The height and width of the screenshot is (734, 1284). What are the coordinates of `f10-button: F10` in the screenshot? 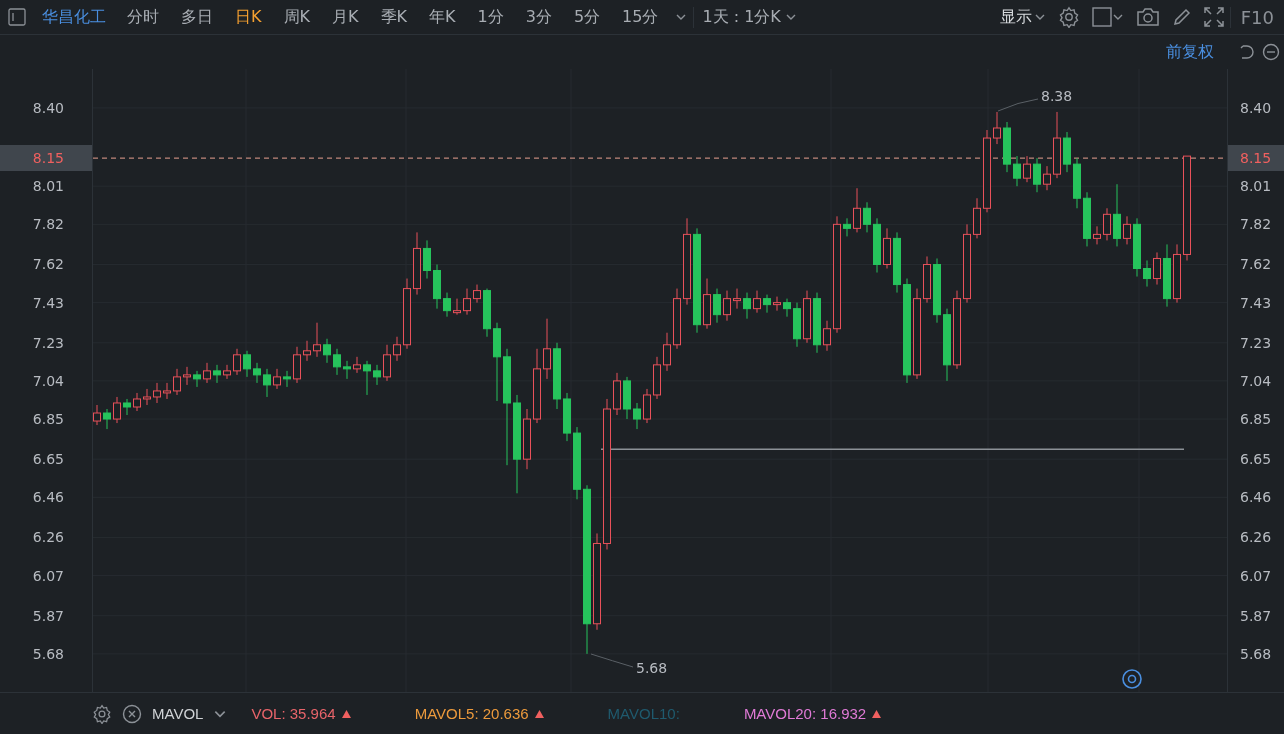 It's located at (1256, 17).